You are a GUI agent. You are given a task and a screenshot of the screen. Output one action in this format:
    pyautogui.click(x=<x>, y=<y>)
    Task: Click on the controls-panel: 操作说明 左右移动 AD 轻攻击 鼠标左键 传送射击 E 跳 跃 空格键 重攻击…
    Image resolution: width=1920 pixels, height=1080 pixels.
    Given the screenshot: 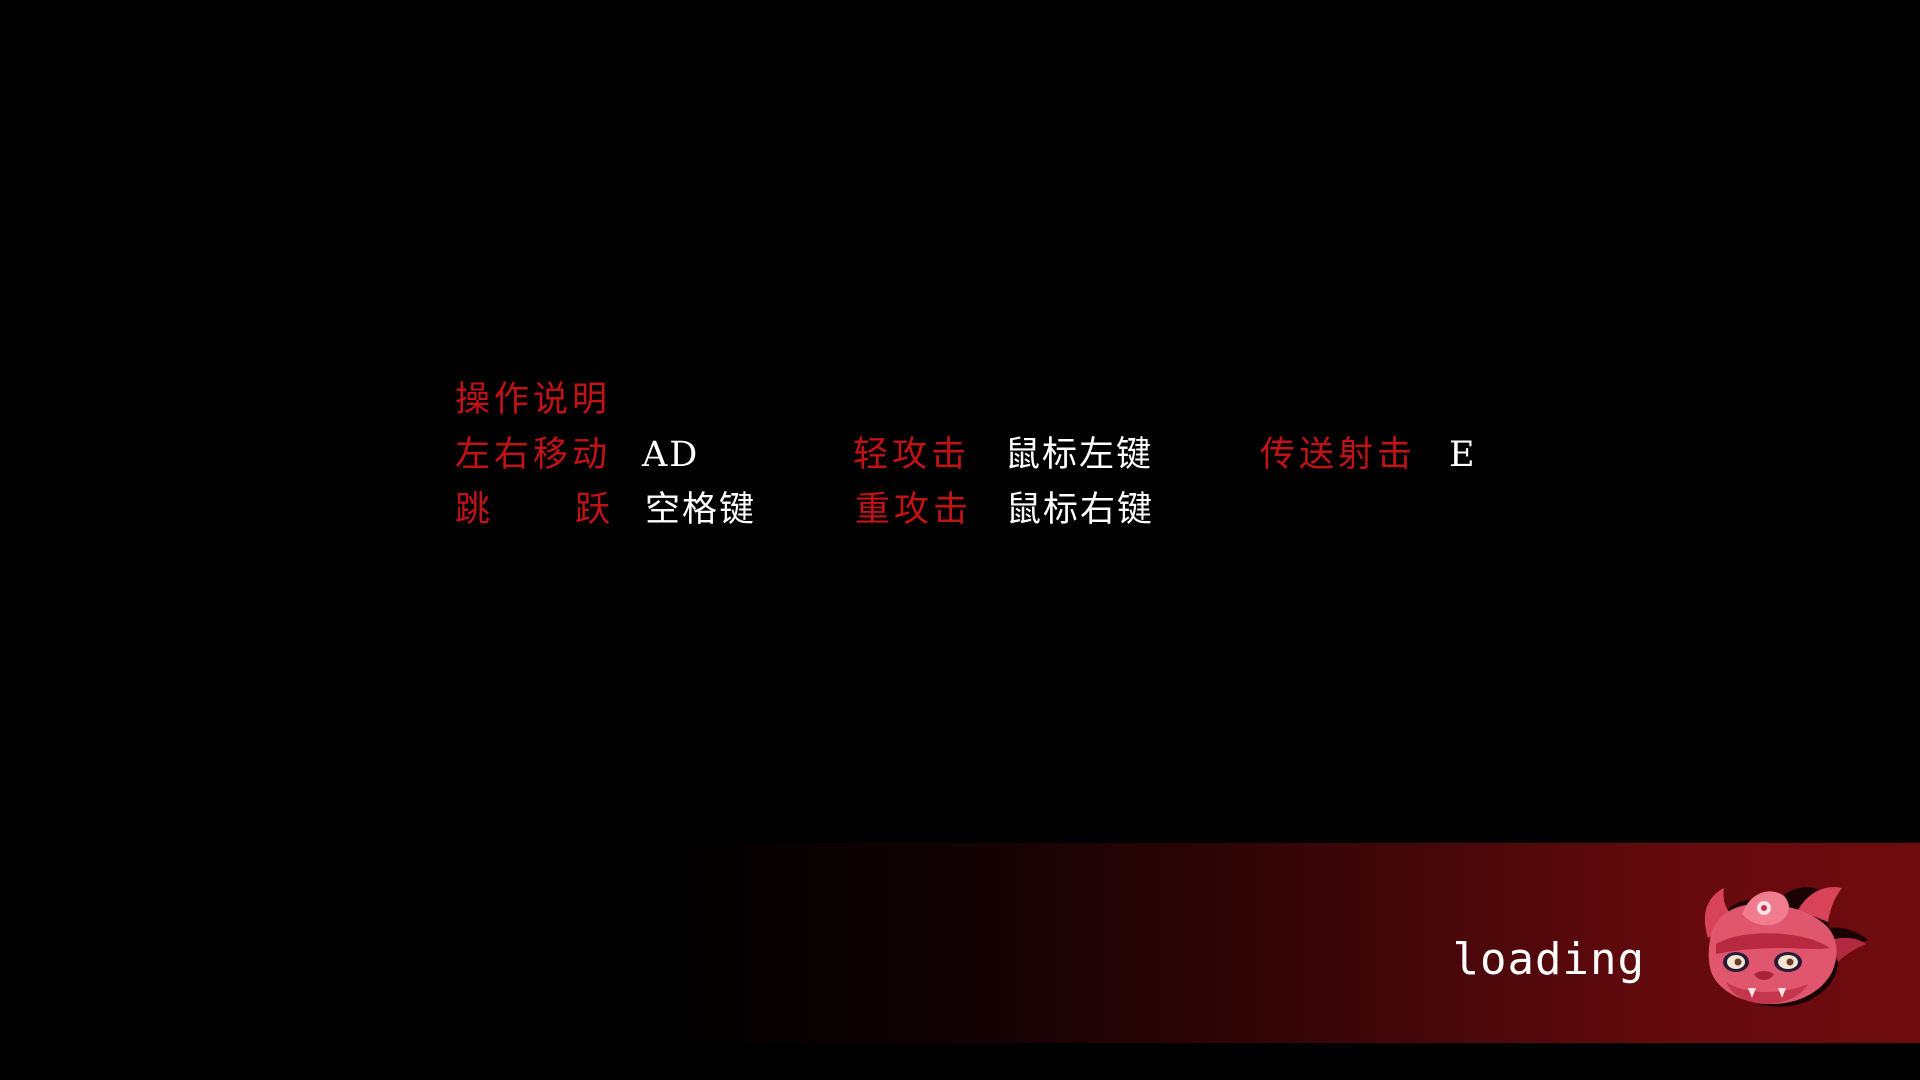 What is the action you would take?
    pyautogui.click(x=1005, y=460)
    